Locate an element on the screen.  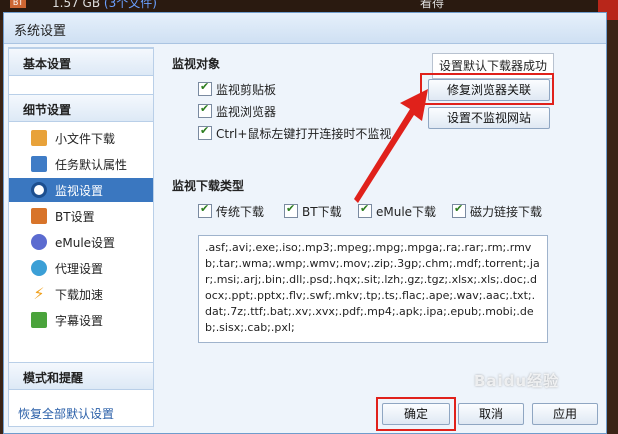
highlight-ok-button is located at coordinates (416, 414).